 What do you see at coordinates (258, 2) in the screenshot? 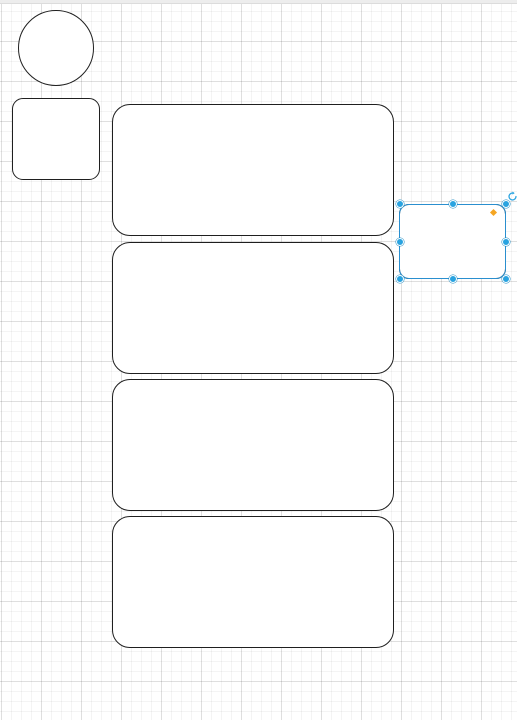
I see `canvas-top-edge` at bounding box center [258, 2].